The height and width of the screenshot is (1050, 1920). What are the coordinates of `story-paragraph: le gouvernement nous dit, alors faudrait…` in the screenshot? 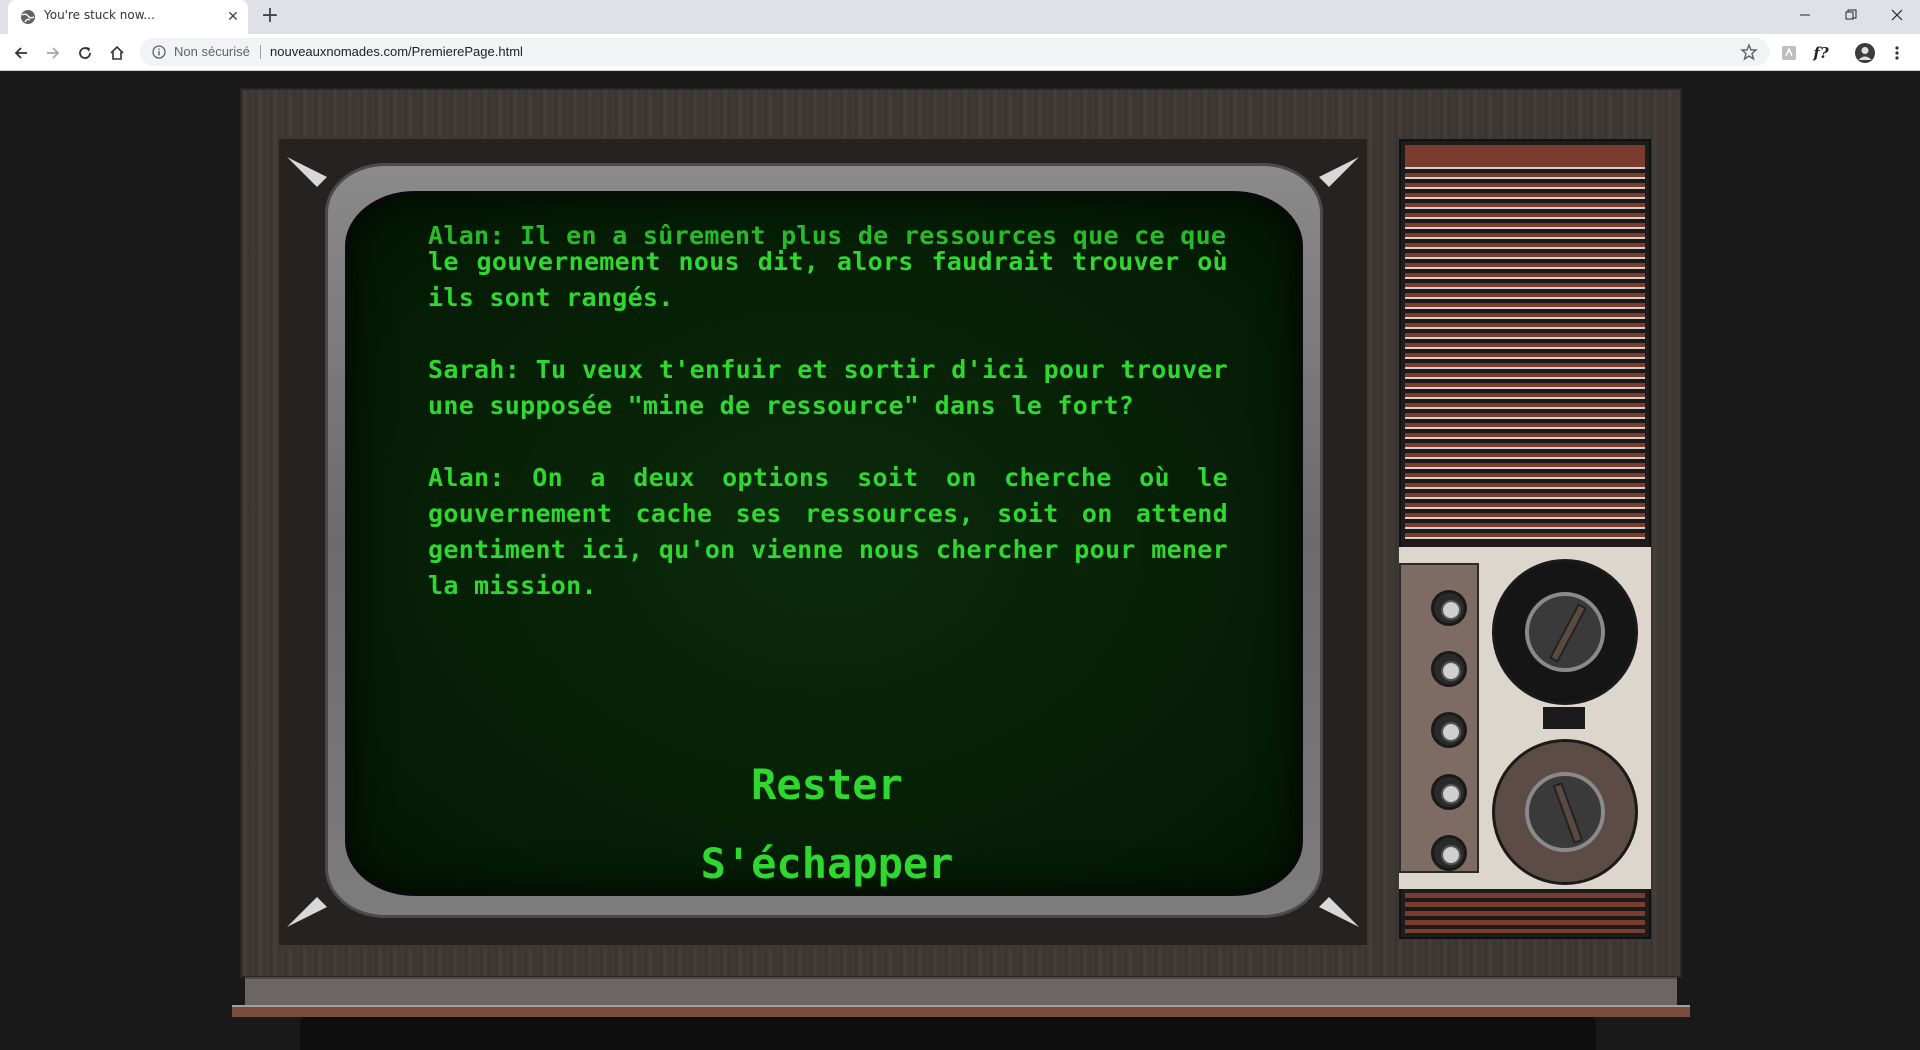 It's located at (828, 279).